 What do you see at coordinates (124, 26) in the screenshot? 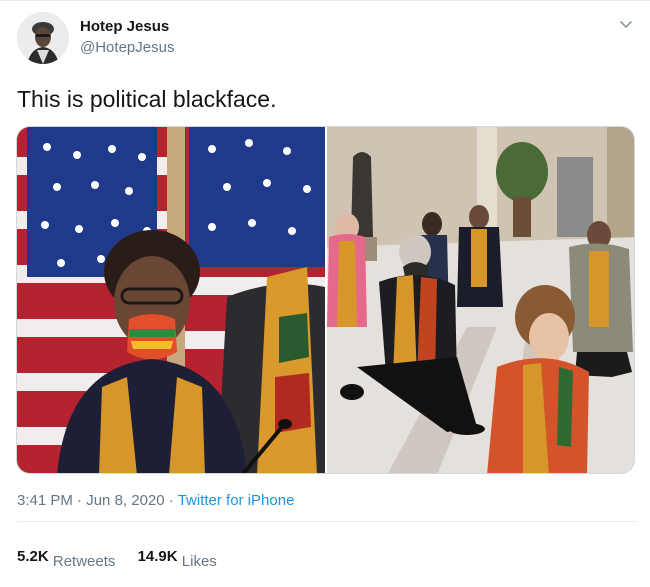
I see `author-name: Hotep Jesus` at bounding box center [124, 26].